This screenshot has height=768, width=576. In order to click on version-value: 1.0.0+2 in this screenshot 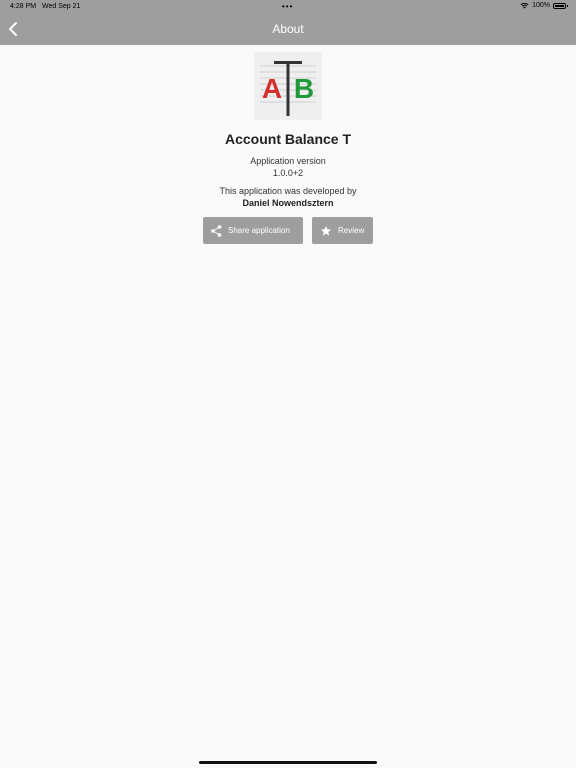, I will do `click(288, 173)`.